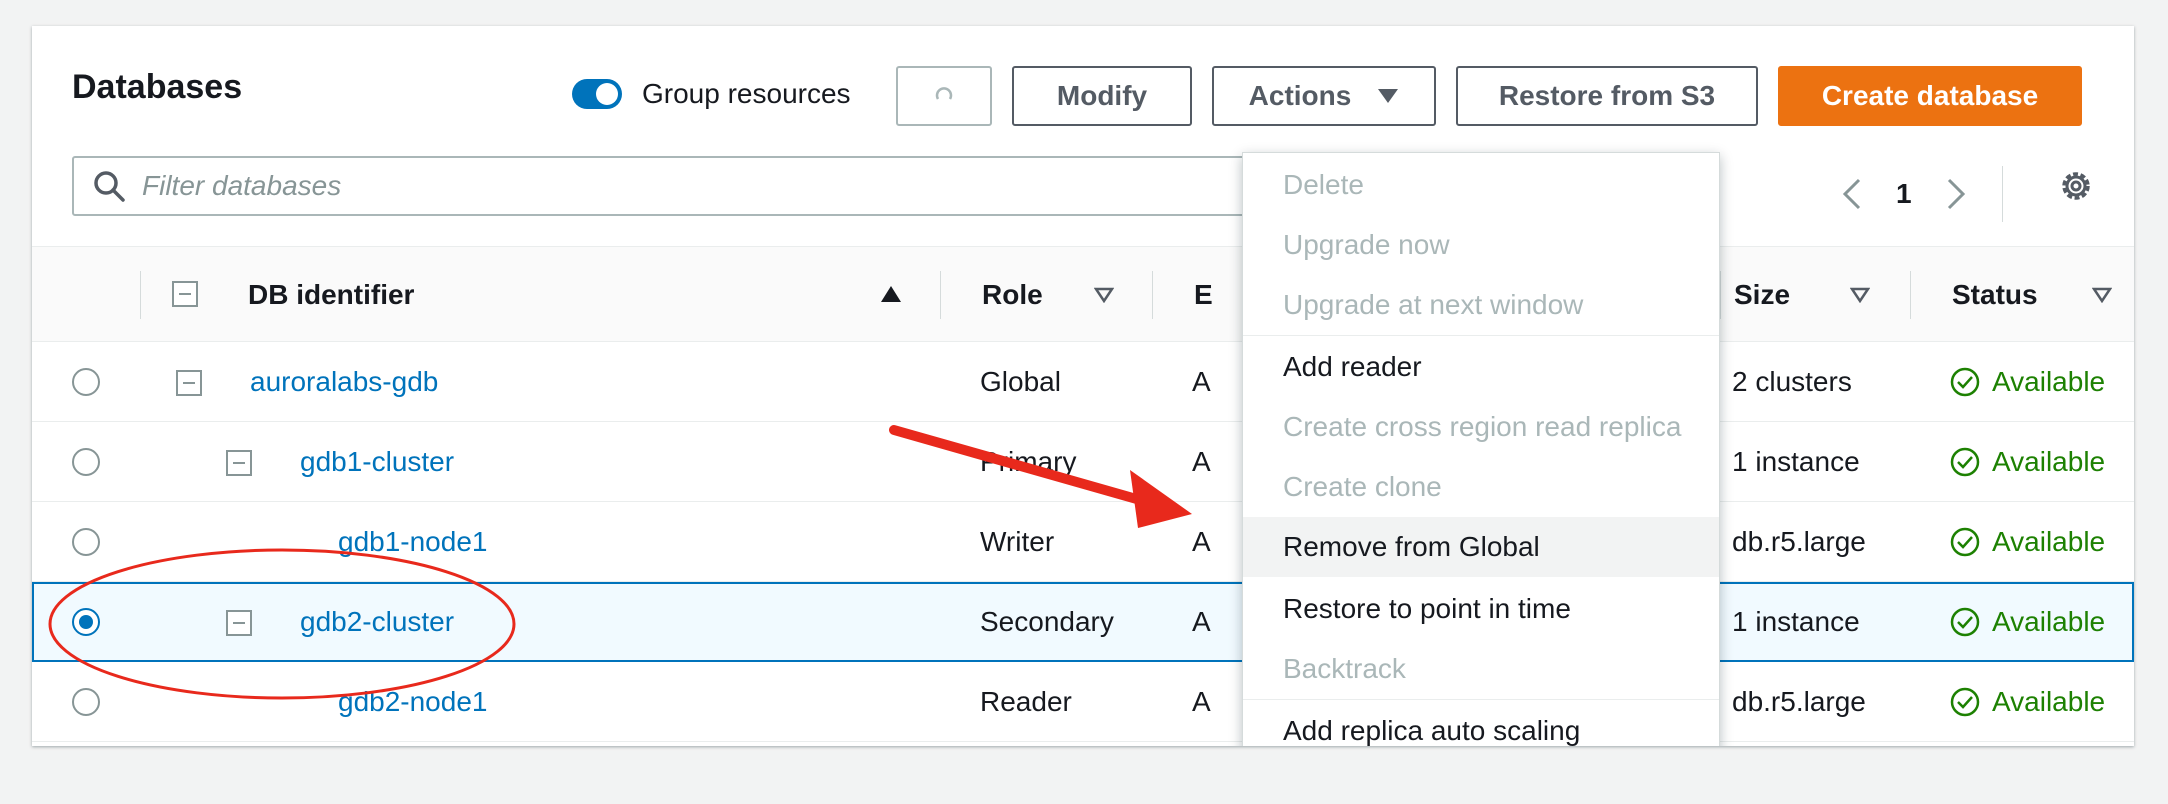  What do you see at coordinates (412, 702) in the screenshot?
I see `db-identifier-link: gdb2-node1` at bounding box center [412, 702].